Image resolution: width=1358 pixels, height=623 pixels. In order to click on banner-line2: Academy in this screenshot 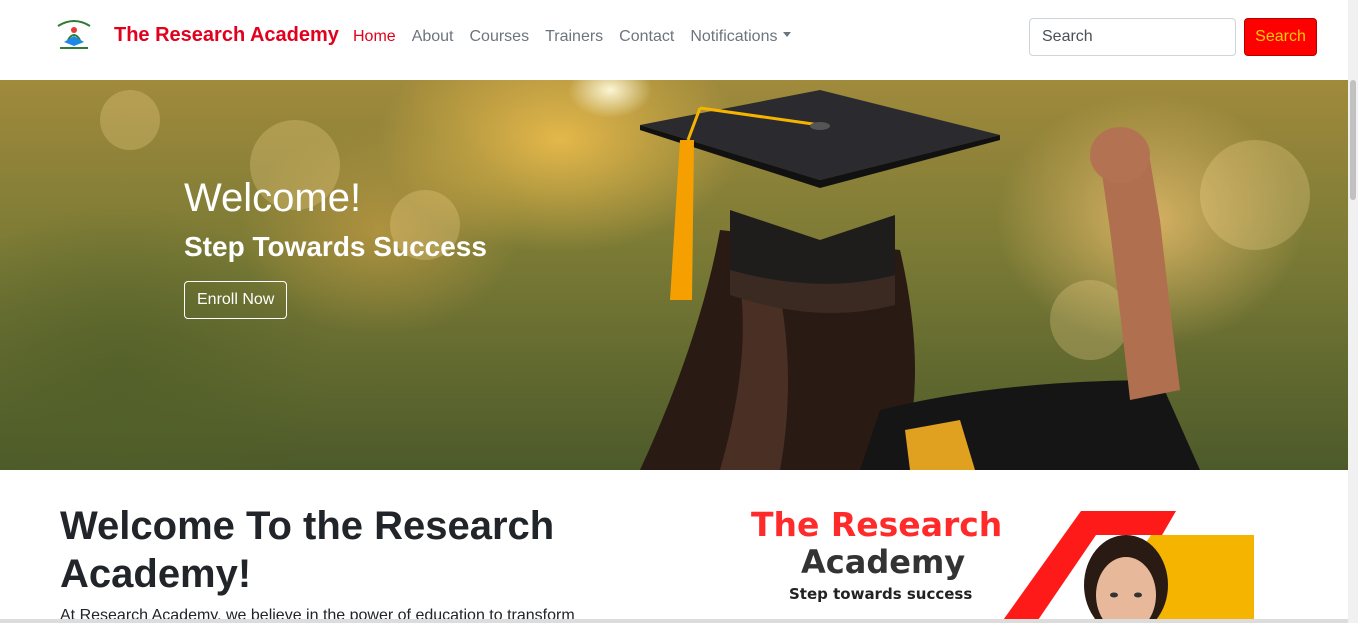, I will do `click(883, 562)`.